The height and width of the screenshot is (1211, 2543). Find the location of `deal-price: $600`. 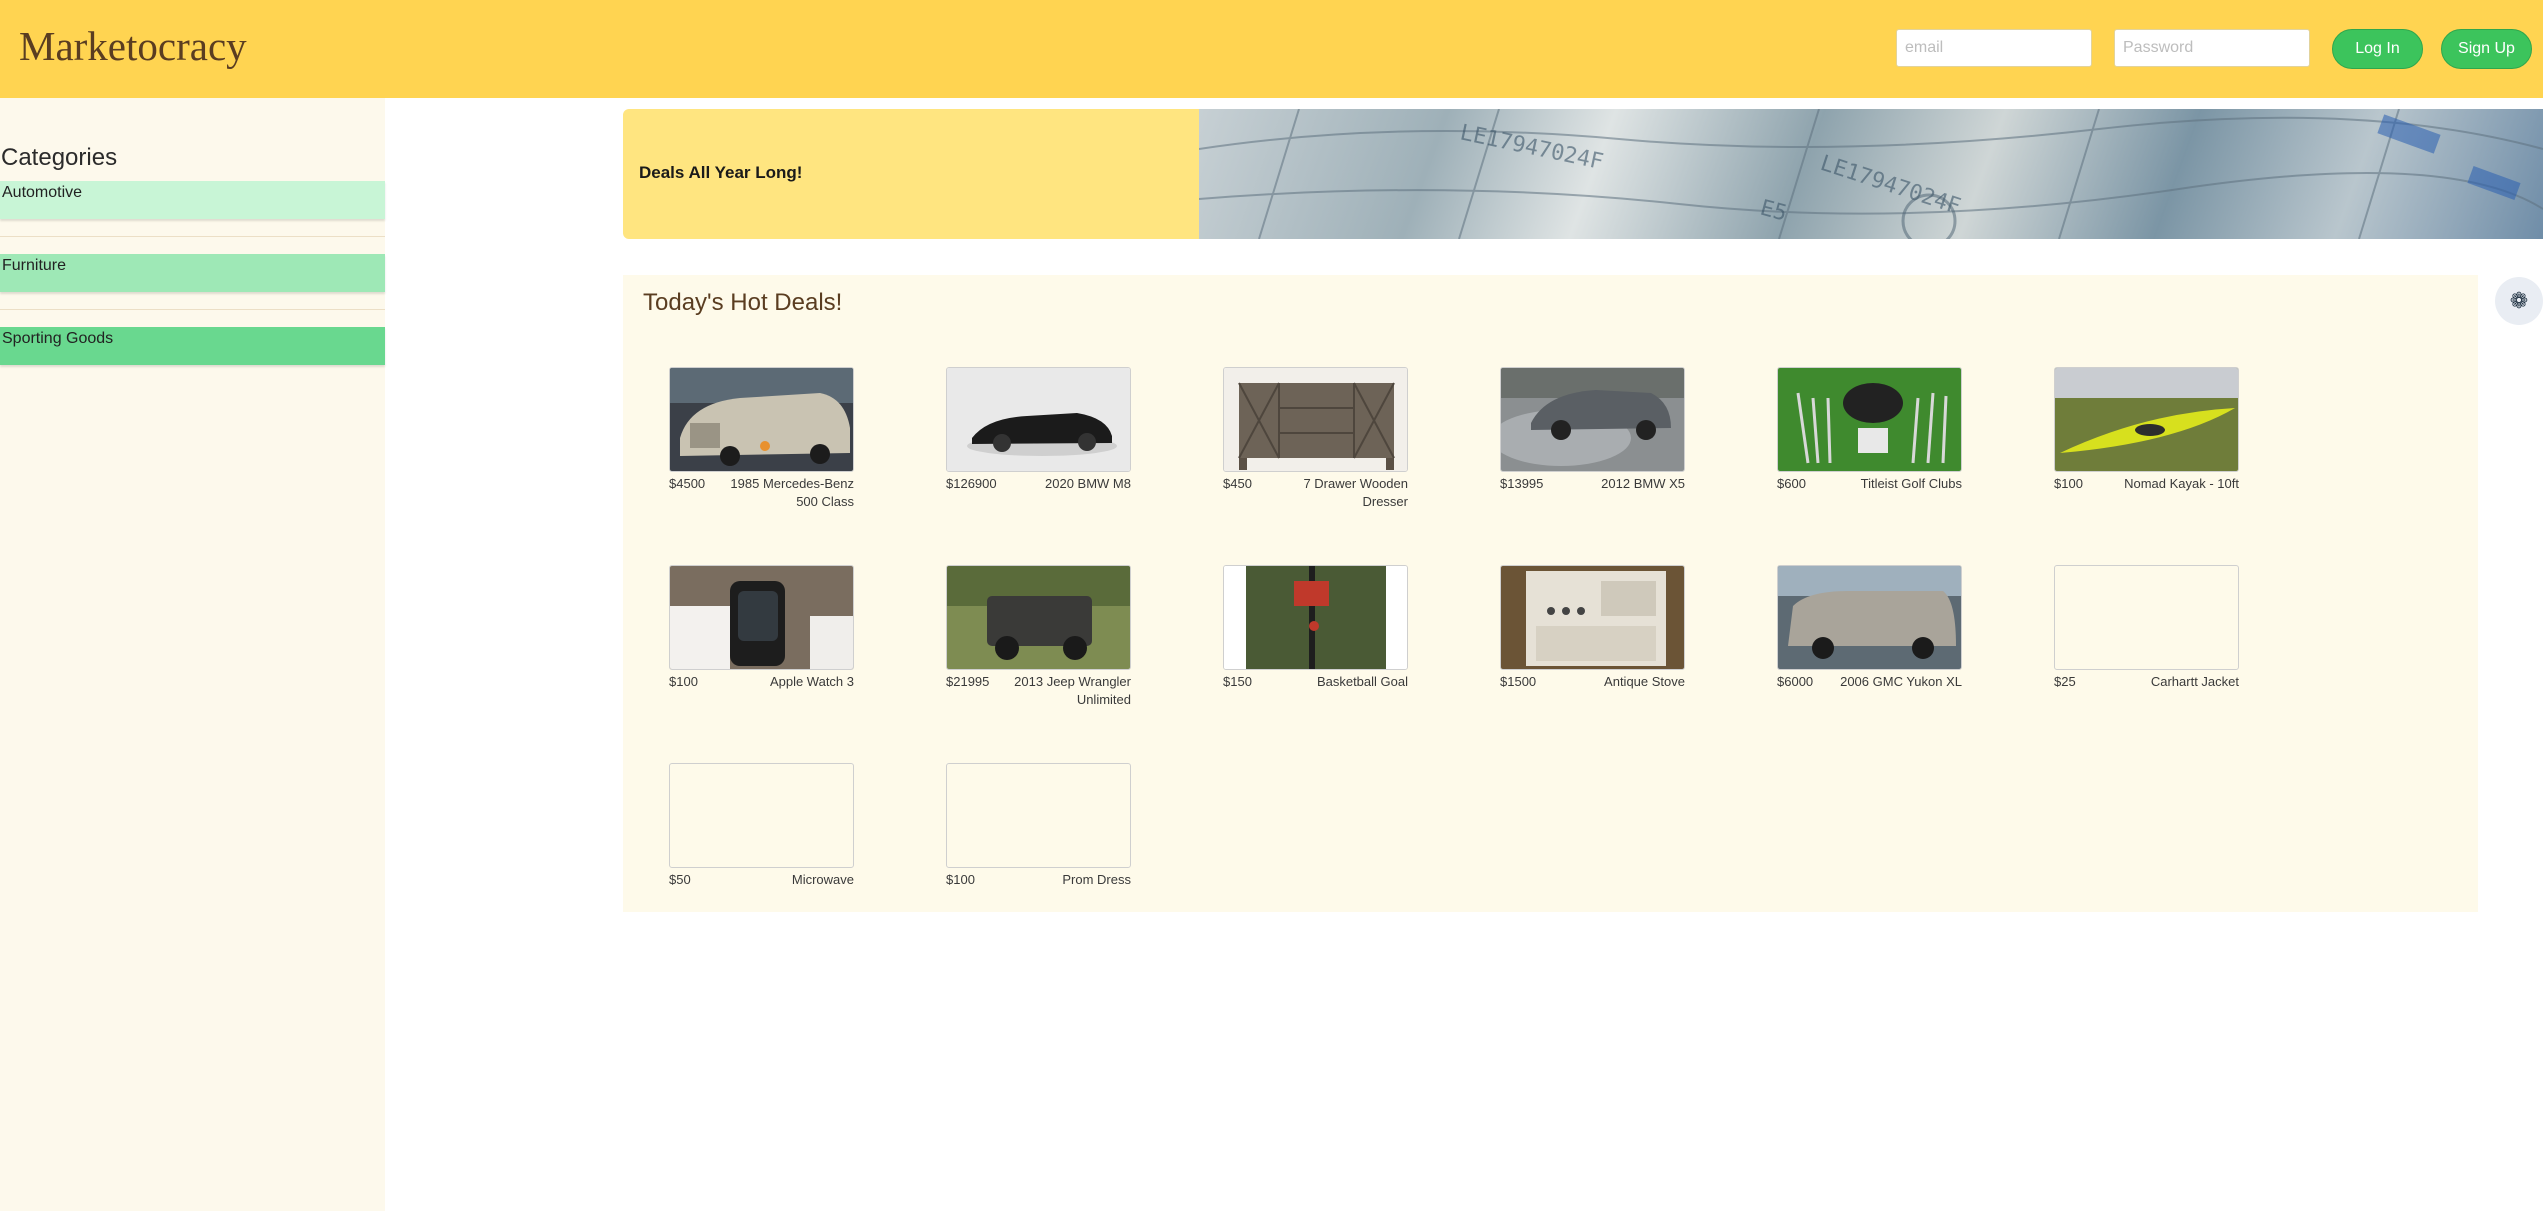

deal-price: $600 is located at coordinates (1791, 483).